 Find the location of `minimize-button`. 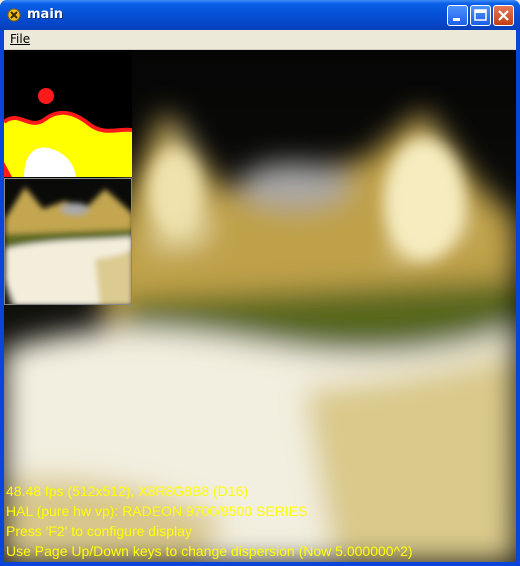

minimize-button is located at coordinates (457, 15).